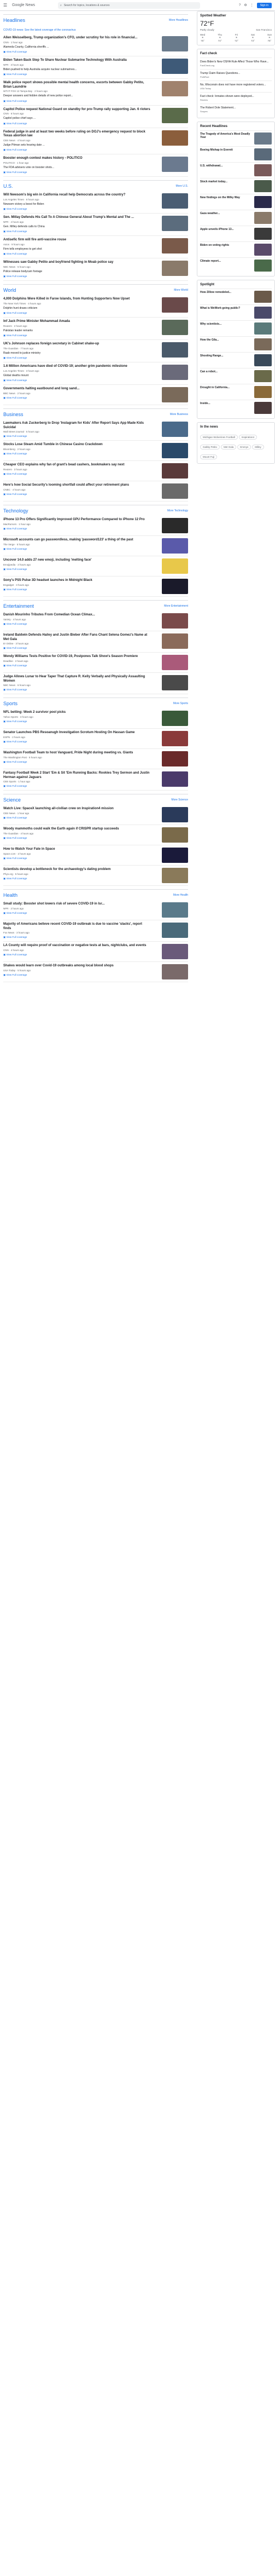 This screenshot has width=275, height=2576. I want to click on related-article: Pakistan leader remarks, so click(77, 331).